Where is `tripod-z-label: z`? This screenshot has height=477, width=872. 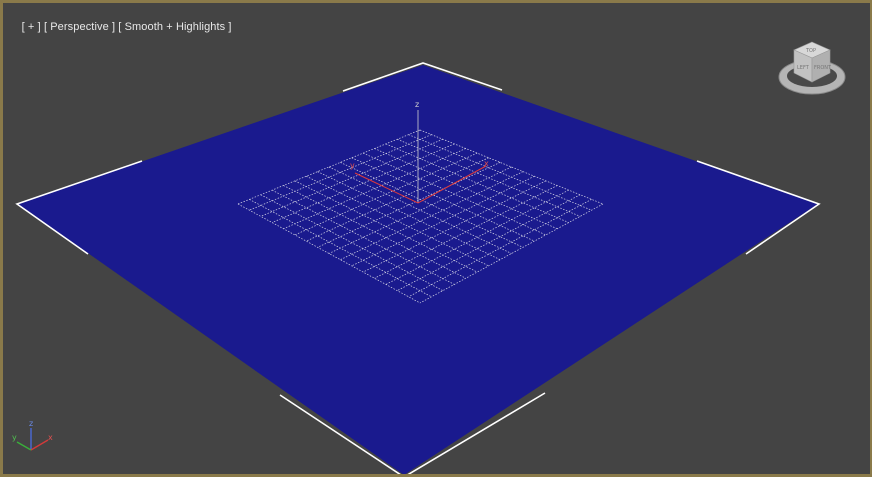 tripod-z-label: z is located at coordinates (31, 423).